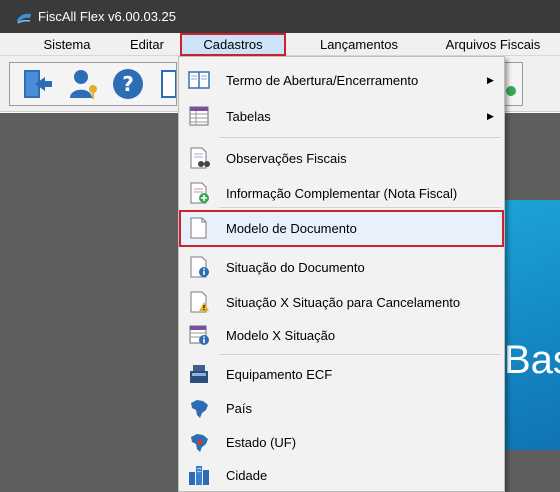 Image resolution: width=560 pixels, height=492 pixels. I want to click on app-logo-icon, so click(24, 17).